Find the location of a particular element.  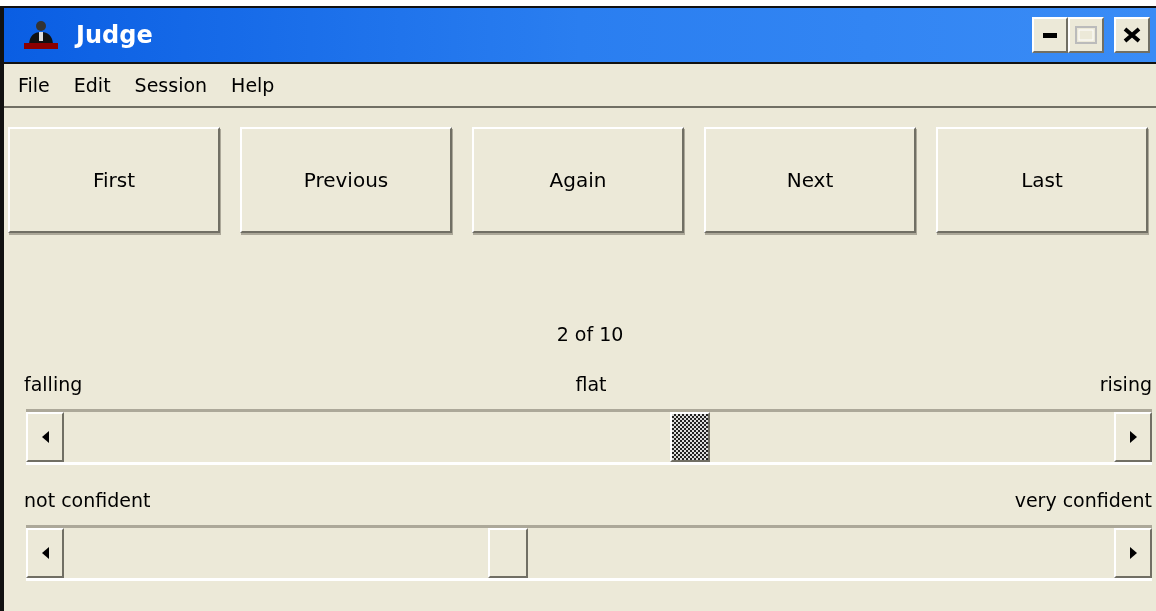

previous-button: Previous is located at coordinates (346, 180).